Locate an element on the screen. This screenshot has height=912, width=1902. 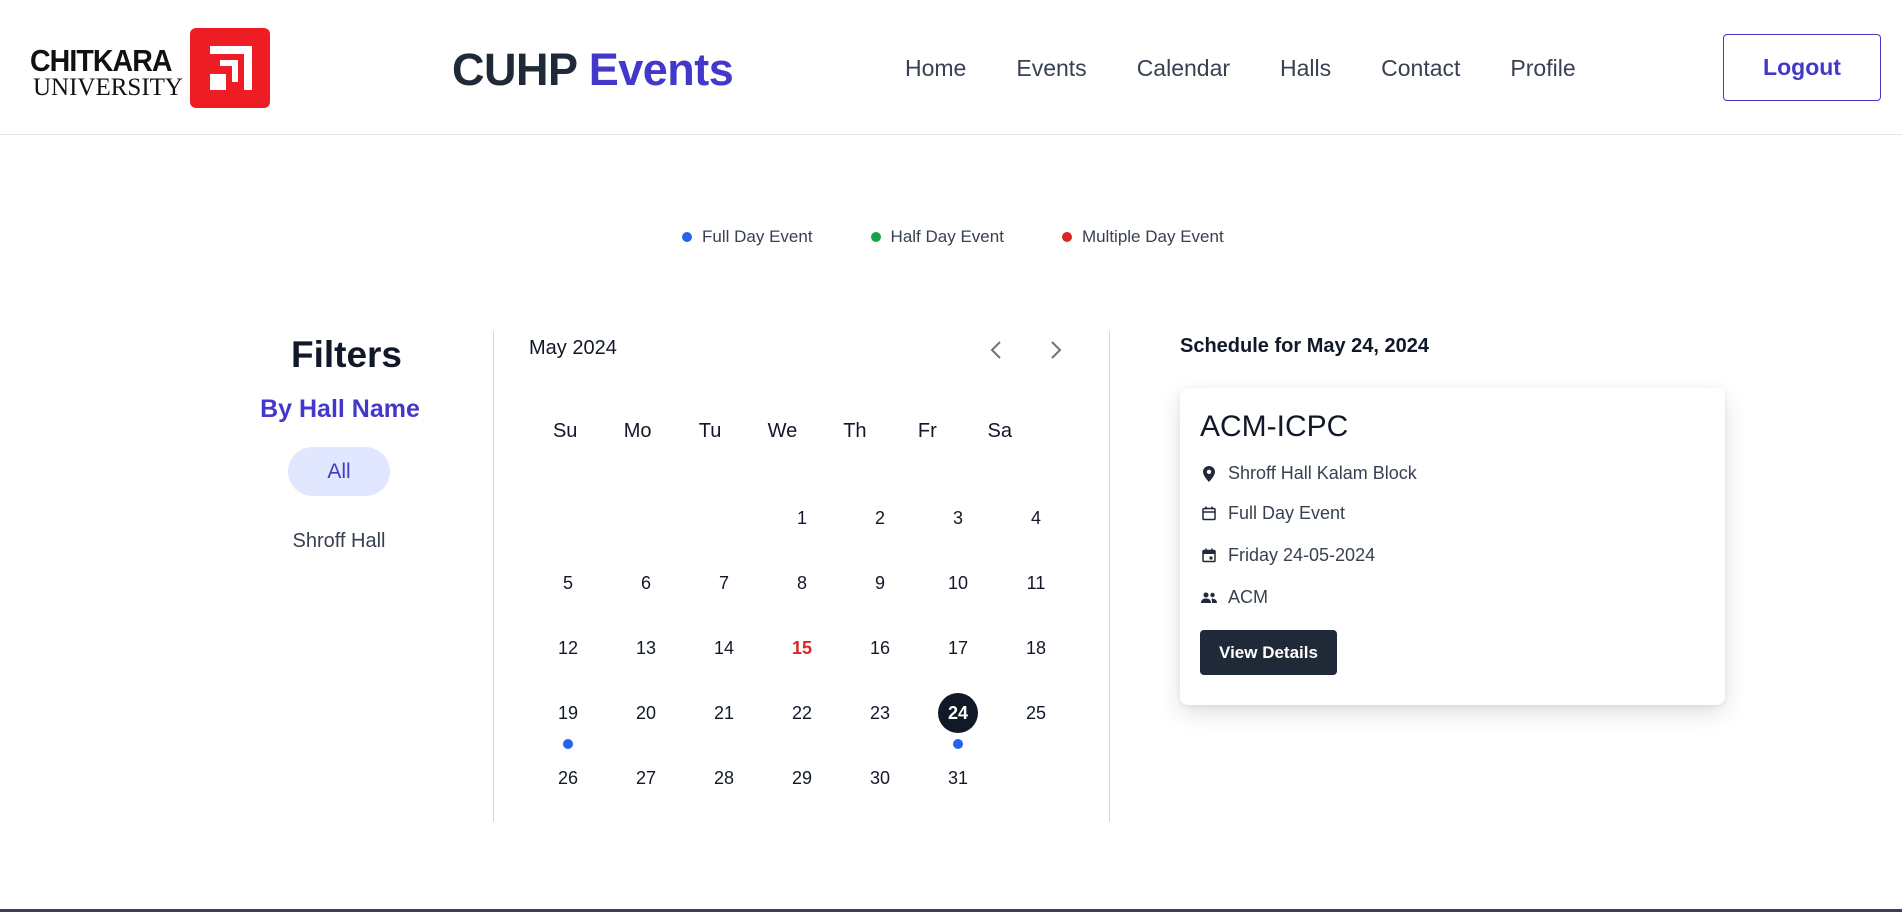
calendar-day: 31 is located at coordinates (958, 778).